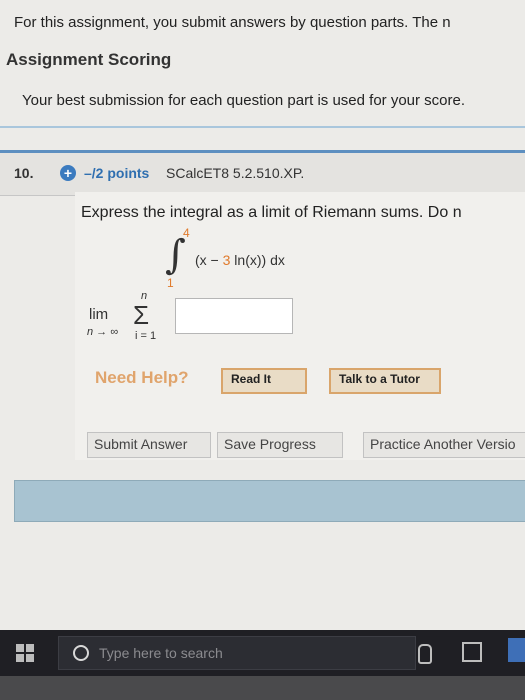  What do you see at coordinates (161, 653) in the screenshot?
I see `taskbar-search-placeholder: Type here to search` at bounding box center [161, 653].